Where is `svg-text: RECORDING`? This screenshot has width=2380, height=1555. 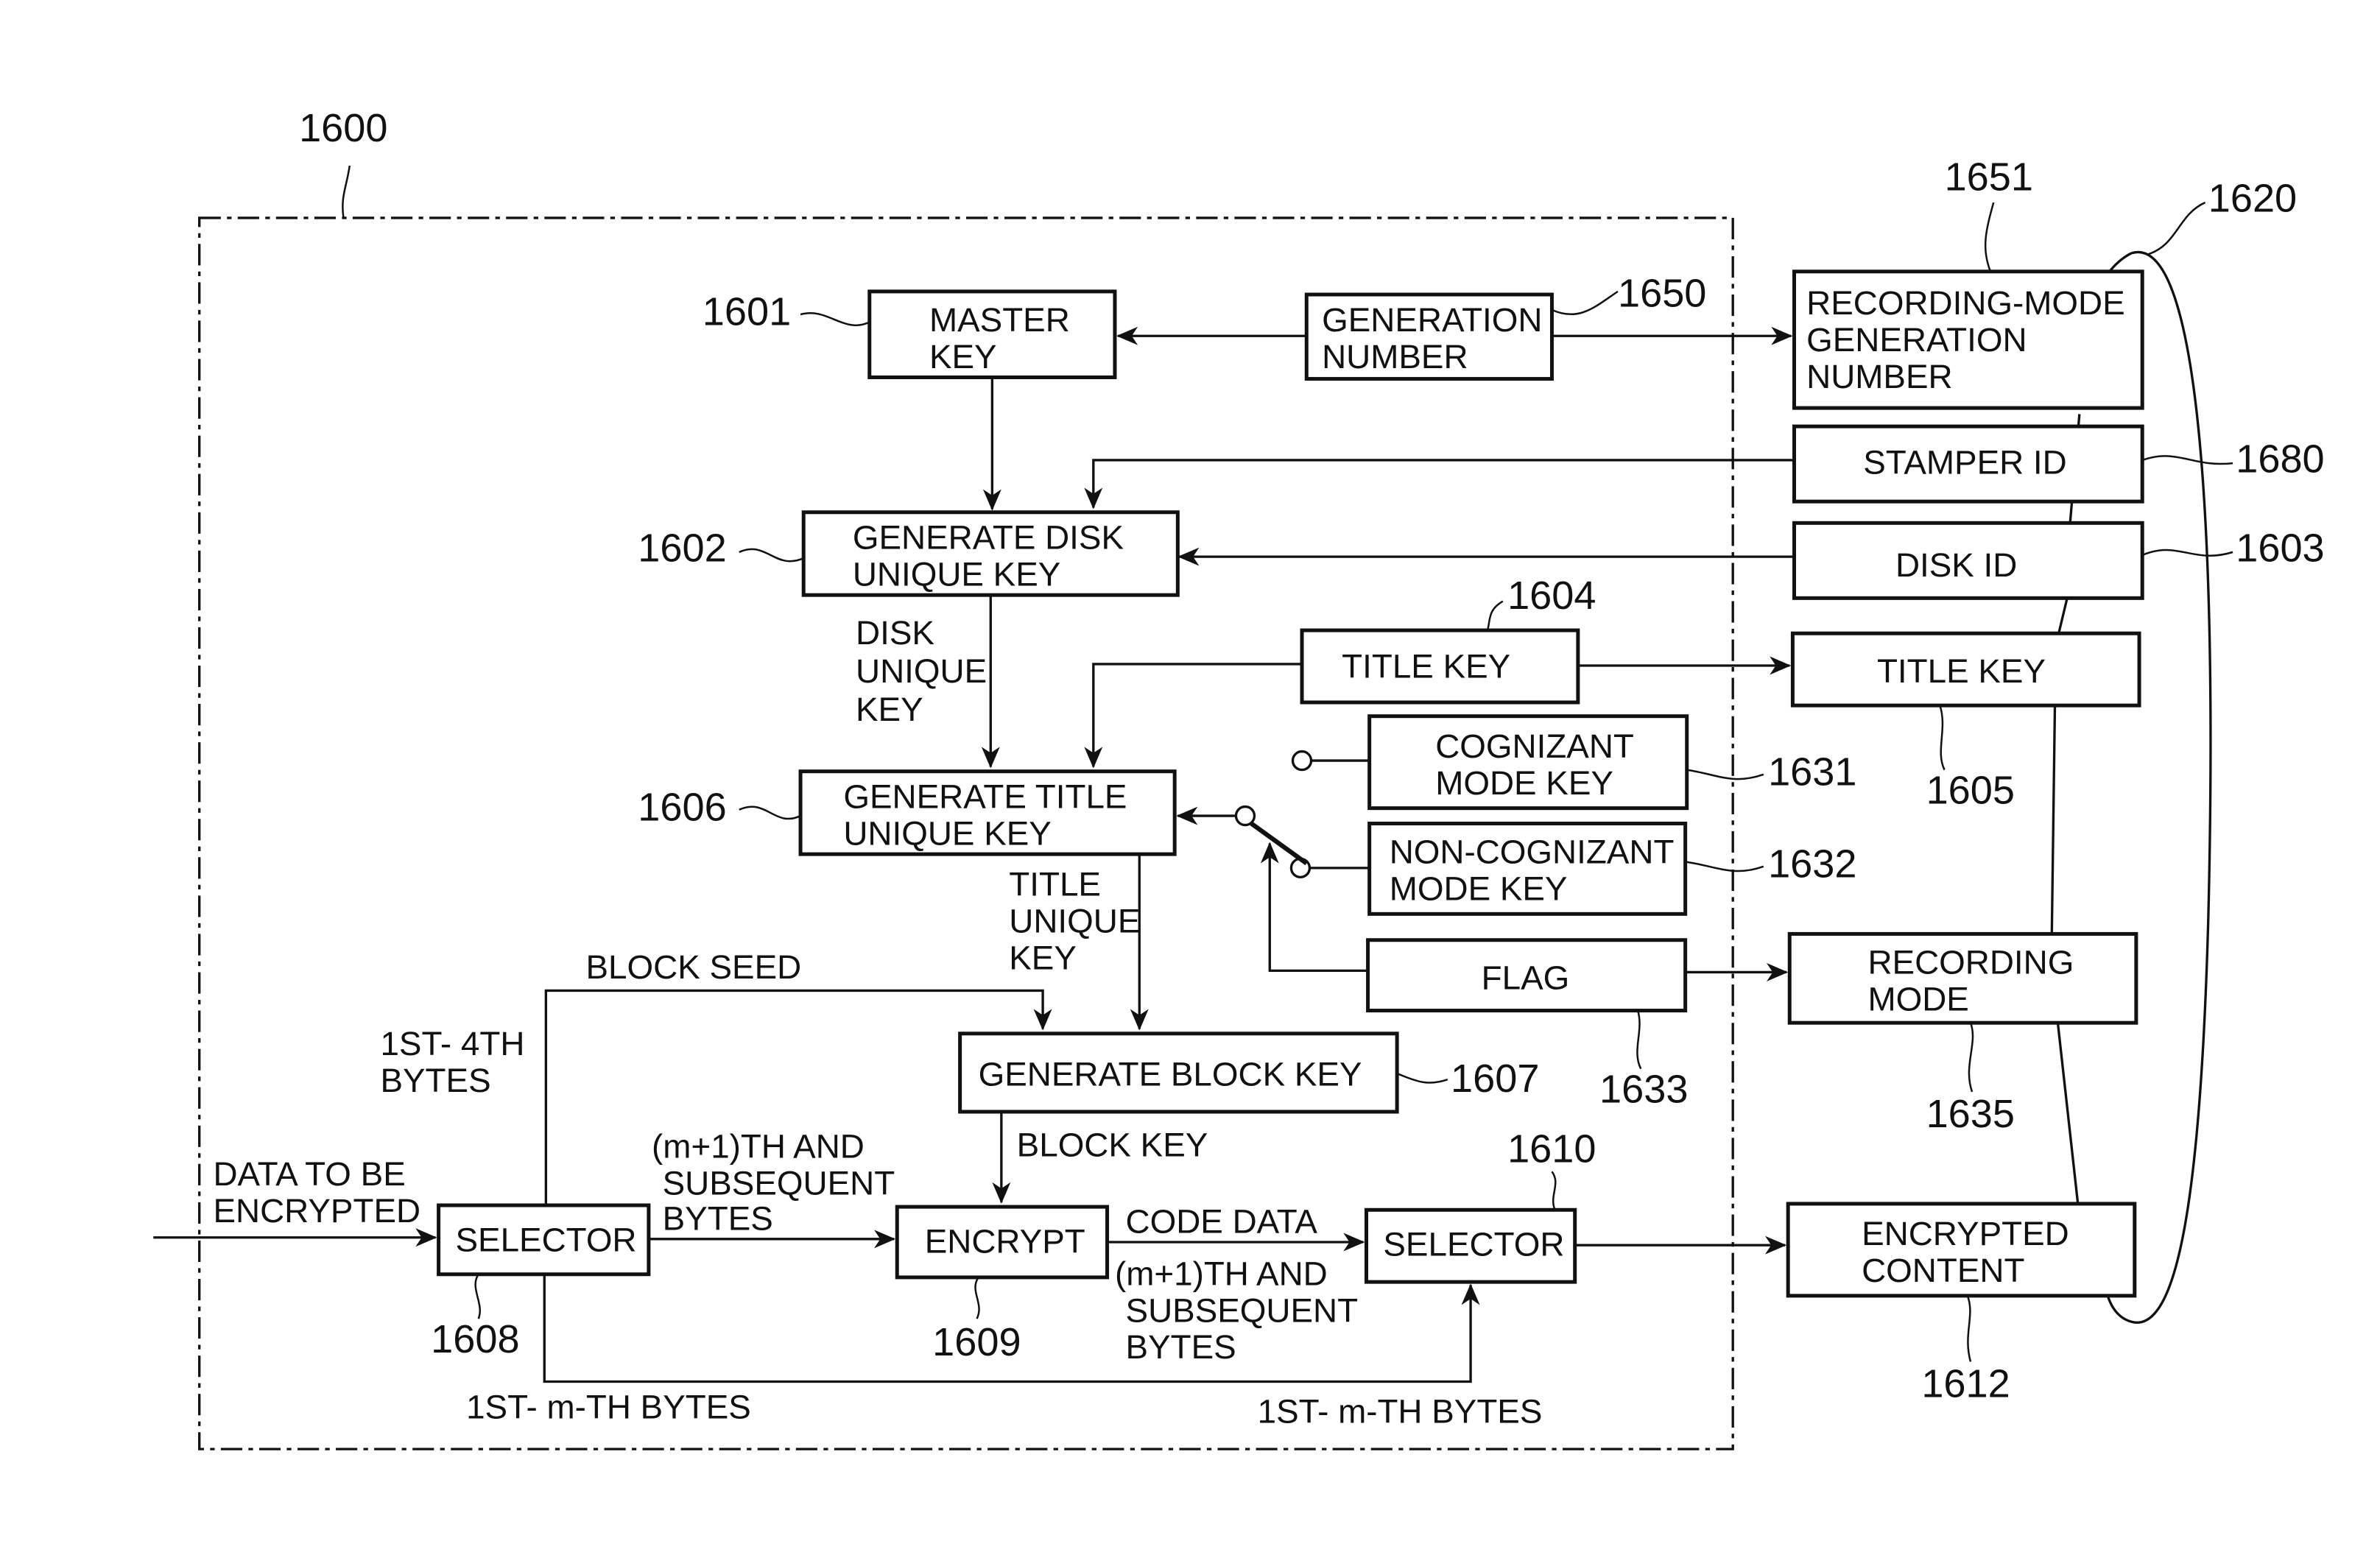
svg-text: RECORDING is located at coordinates (1970, 963).